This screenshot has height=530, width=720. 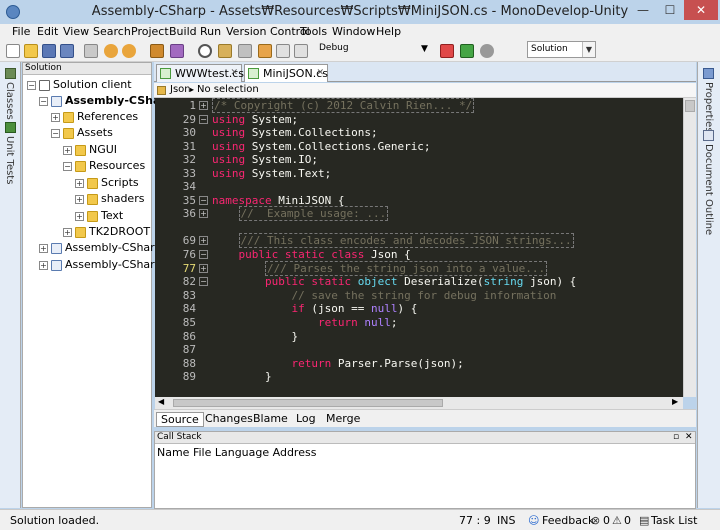 What do you see at coordinates (353, 31) in the screenshot?
I see `menu-window: Window` at bounding box center [353, 31].